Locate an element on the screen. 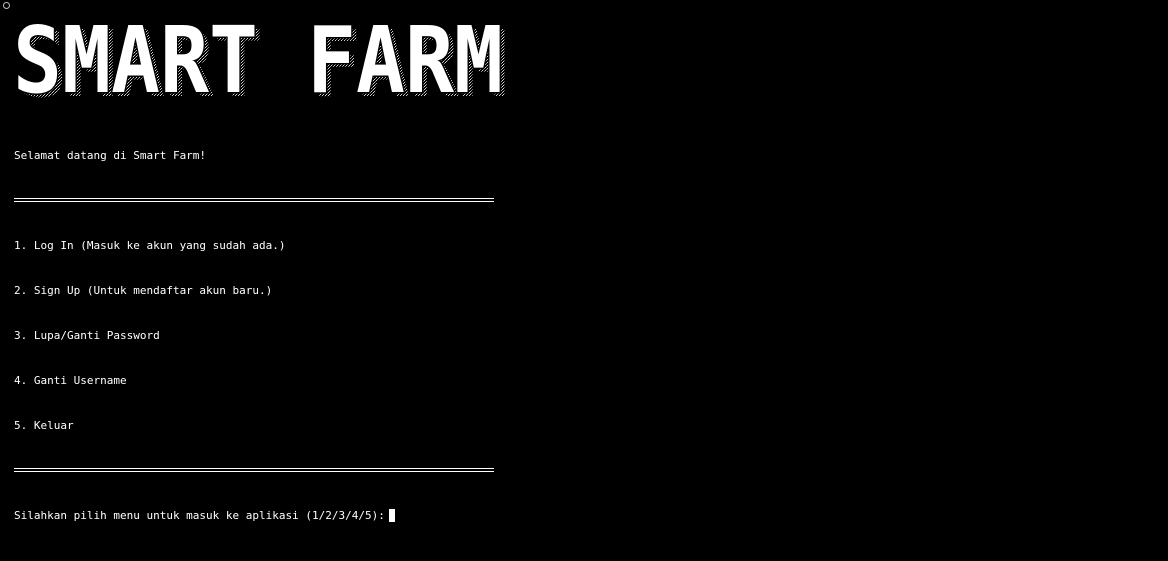 Image resolution: width=1168 pixels, height=561 pixels. smart-farm-banner: SMART FARM SMART FARM is located at coordinates (260, 58).